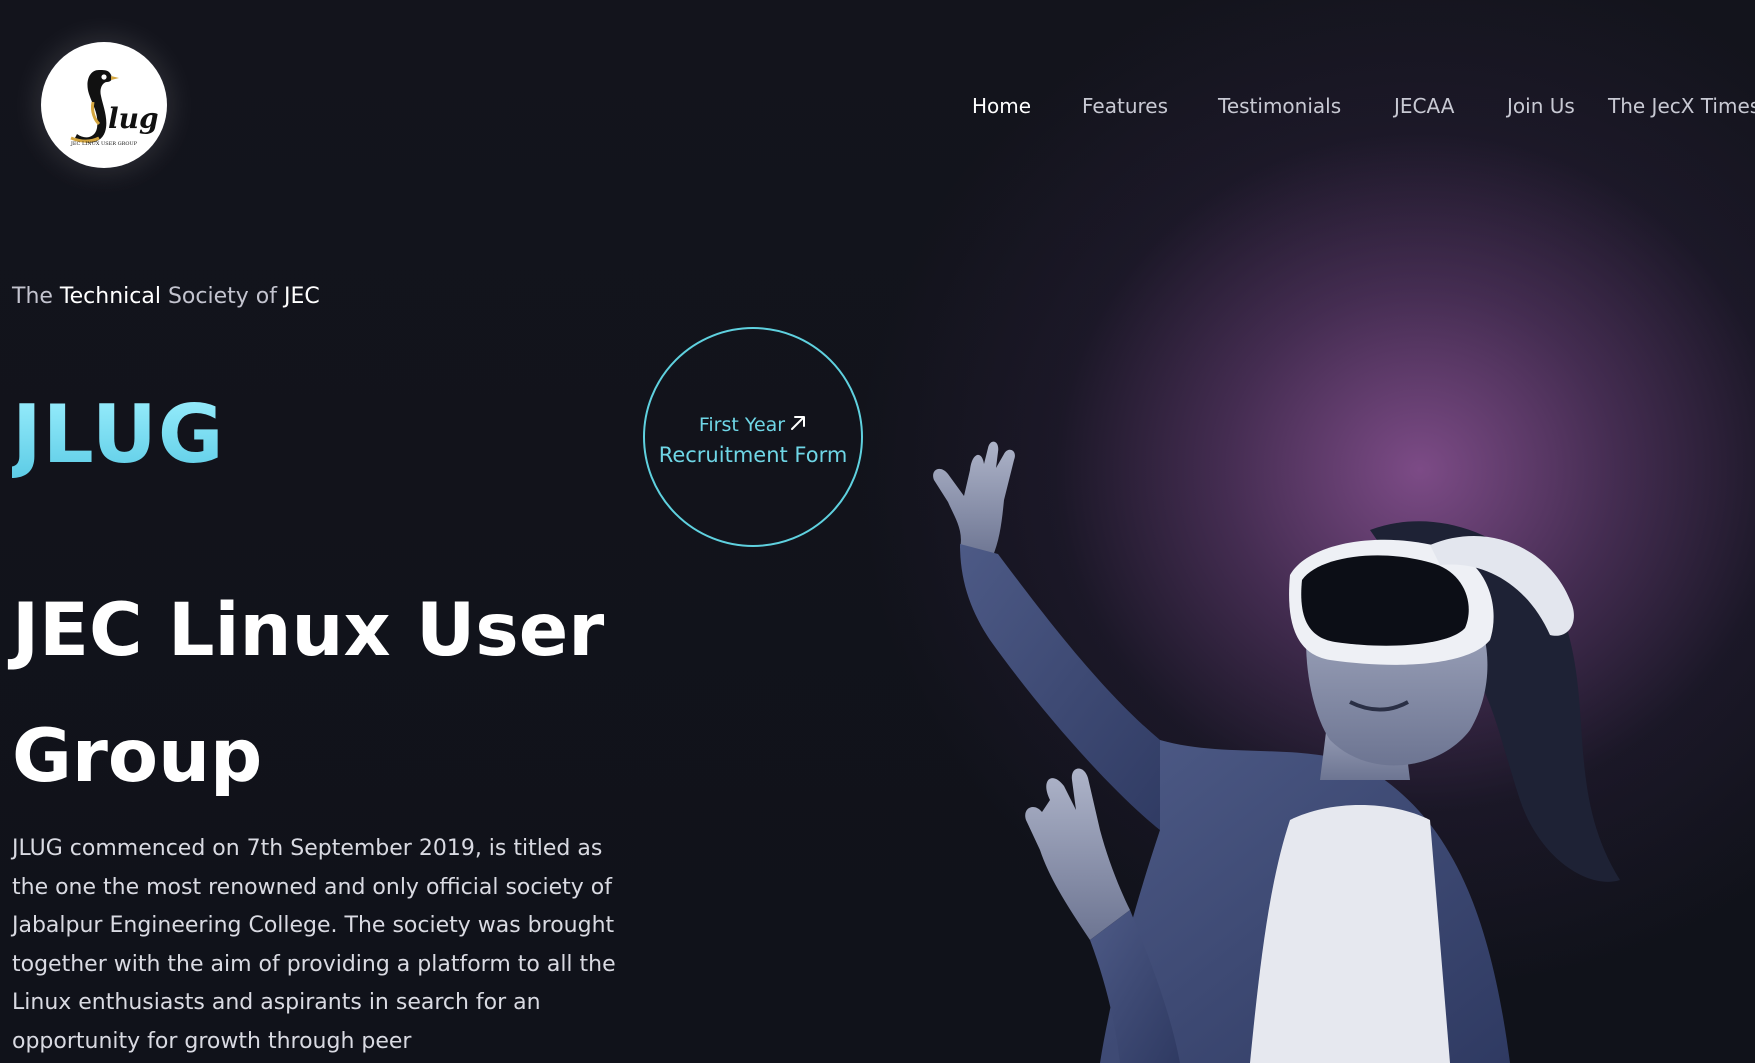 The image size is (1755, 1063). What do you see at coordinates (1541, 106) in the screenshot?
I see `nav-join-us: Join Us` at bounding box center [1541, 106].